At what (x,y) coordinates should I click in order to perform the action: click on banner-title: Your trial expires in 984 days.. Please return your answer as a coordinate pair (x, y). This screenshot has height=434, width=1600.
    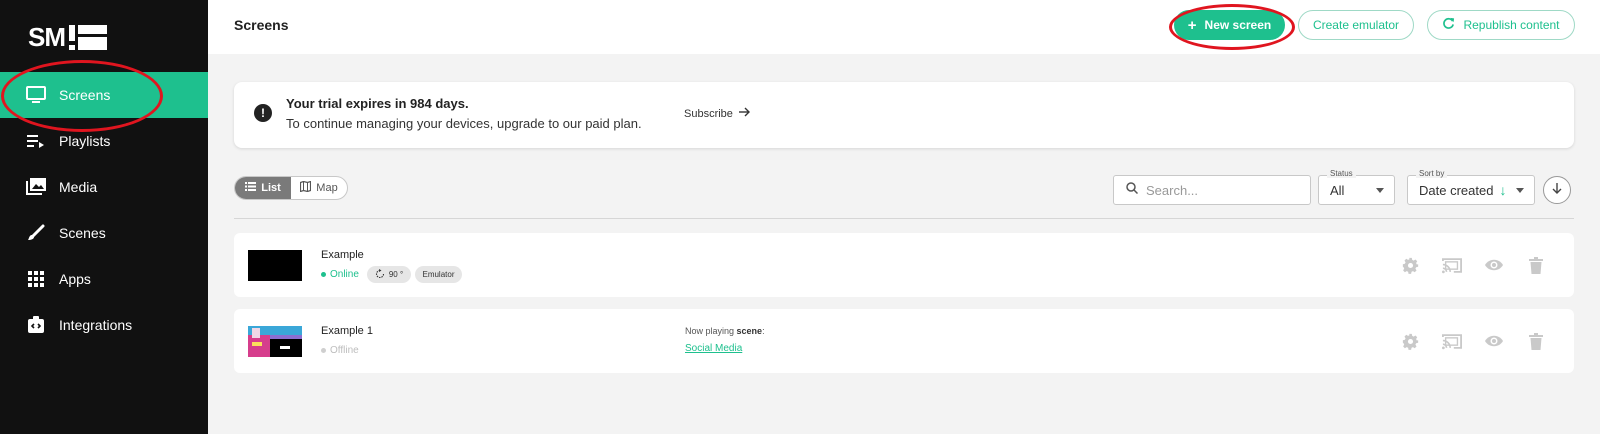
    Looking at the image, I should click on (377, 103).